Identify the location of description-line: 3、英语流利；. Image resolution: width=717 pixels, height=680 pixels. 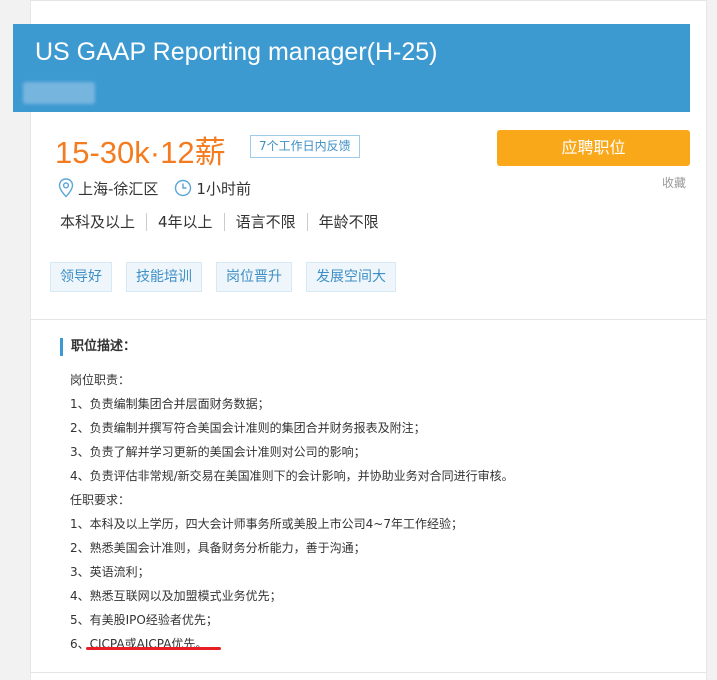
(110, 572).